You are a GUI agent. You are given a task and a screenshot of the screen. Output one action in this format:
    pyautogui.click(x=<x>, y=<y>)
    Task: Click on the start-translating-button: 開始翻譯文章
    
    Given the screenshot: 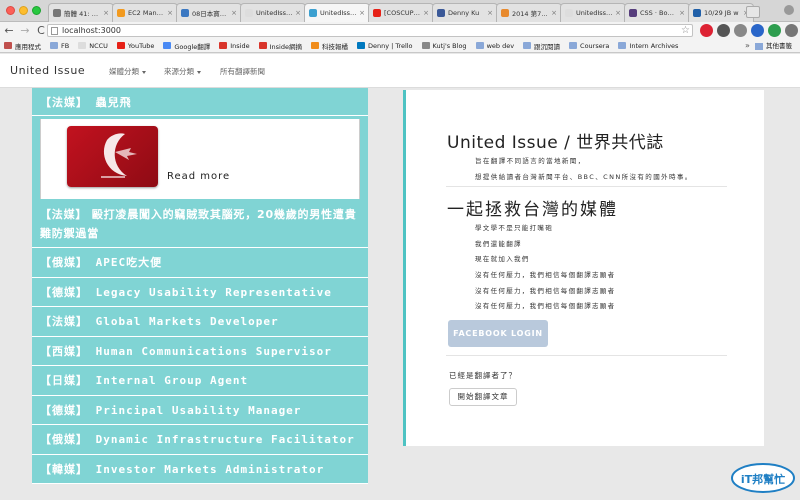 What is the action you would take?
    pyautogui.click(x=483, y=397)
    